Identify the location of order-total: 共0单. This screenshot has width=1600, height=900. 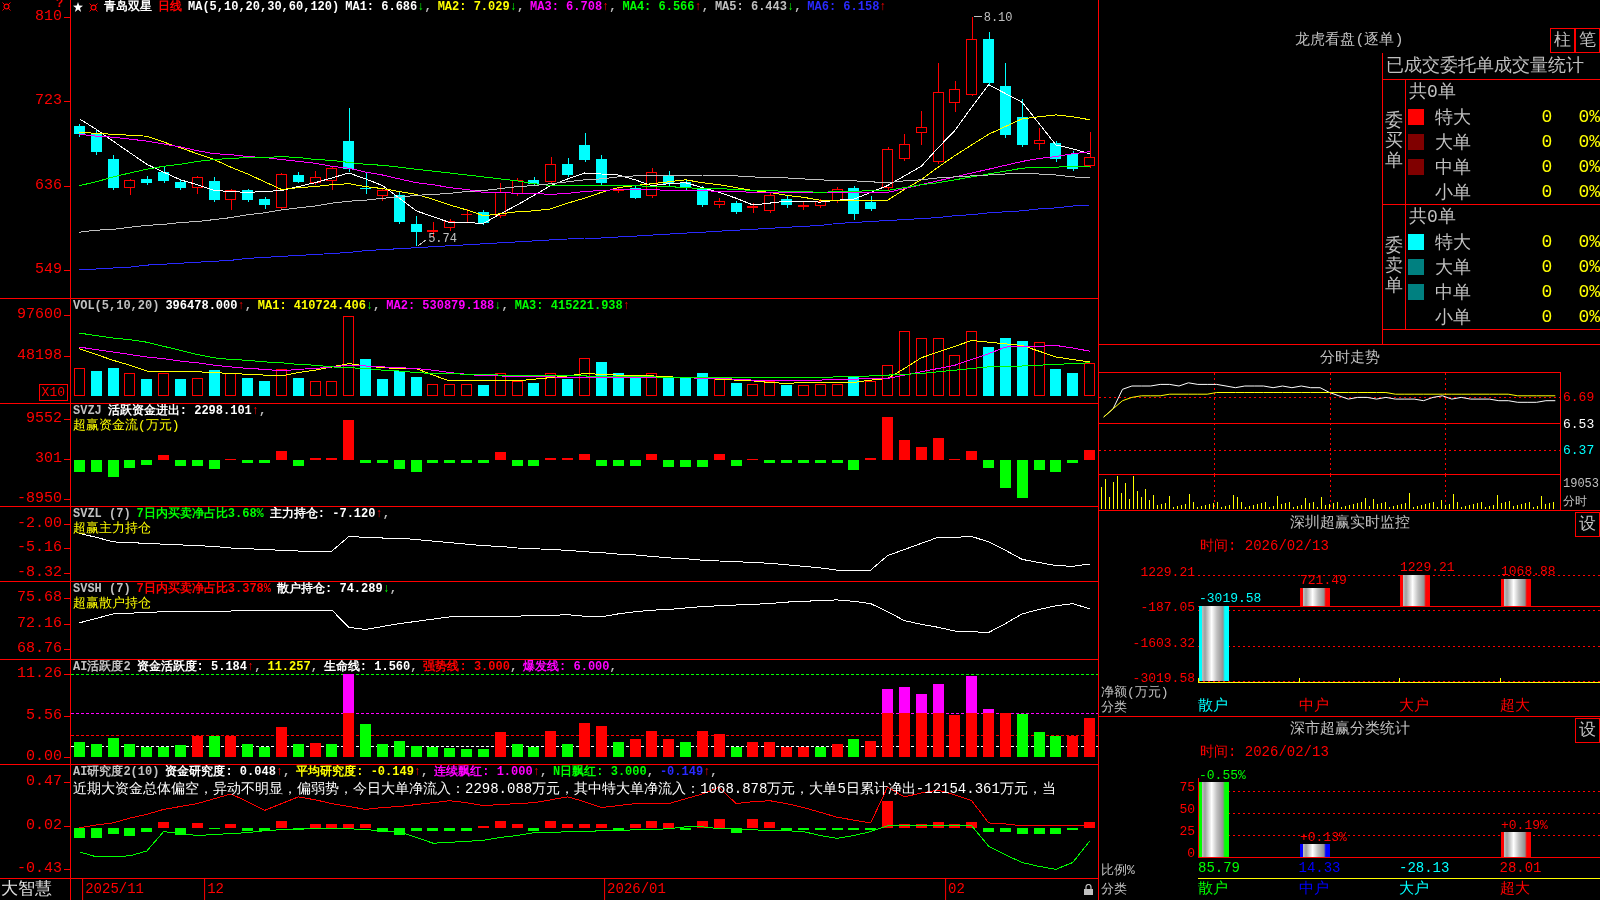
(1432, 92).